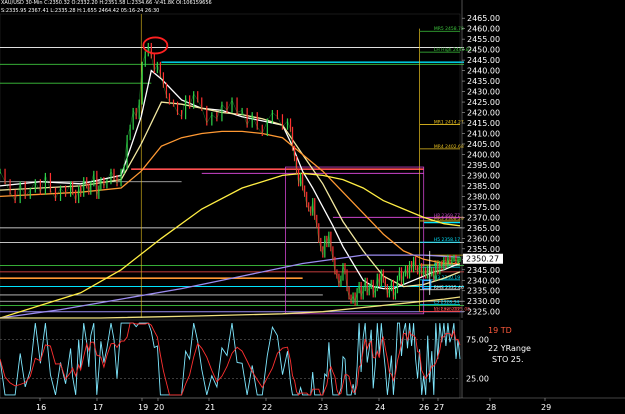  I want to click on oscillator-name: STO 25., so click(508, 359).